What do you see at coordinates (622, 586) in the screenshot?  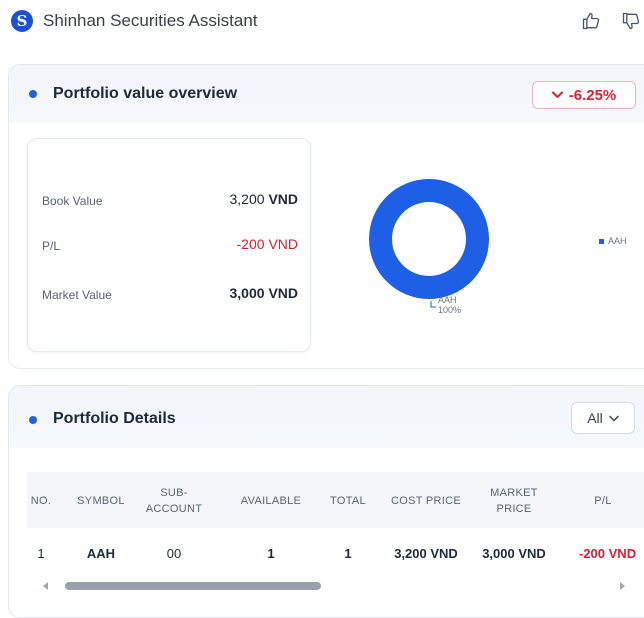 I see `scroll-right-arrow-icon` at bounding box center [622, 586].